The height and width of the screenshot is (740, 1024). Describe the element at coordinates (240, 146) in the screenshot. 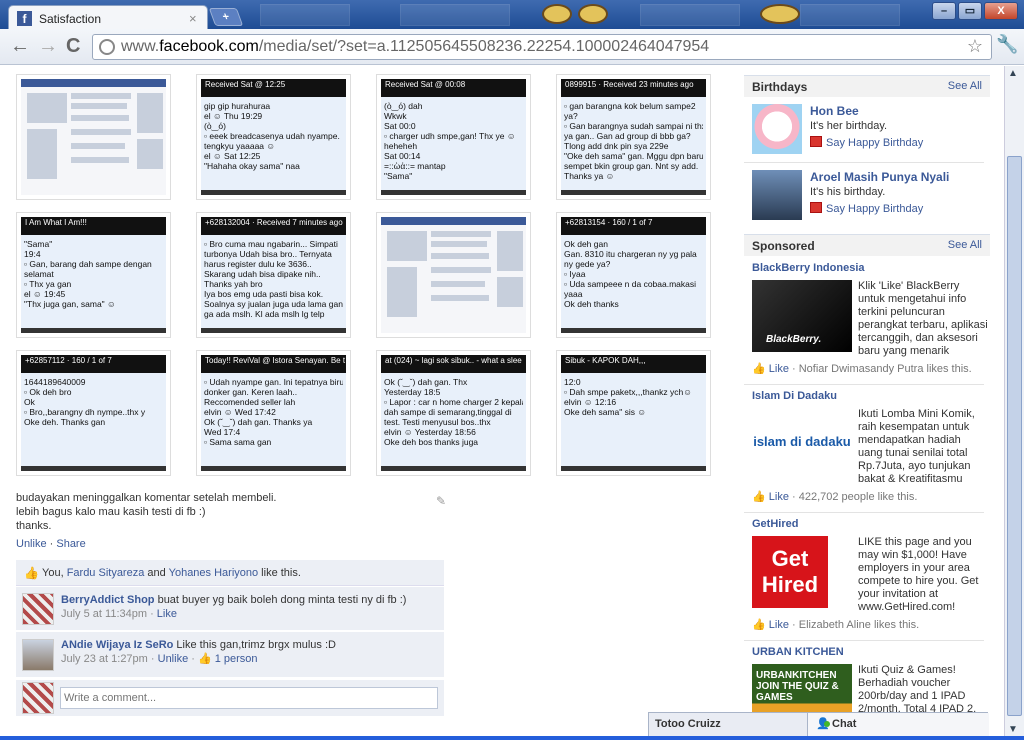

I see `photo-chat-line: tengkyu yaaaaa ☺` at that location.